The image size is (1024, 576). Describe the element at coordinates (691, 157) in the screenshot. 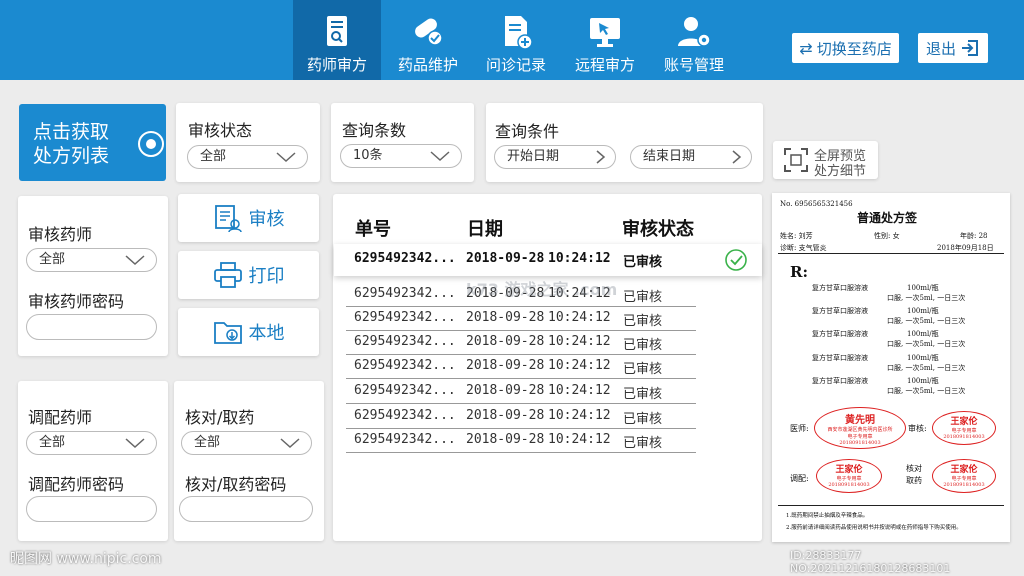

I see `end-date-picker: 结束日期` at that location.